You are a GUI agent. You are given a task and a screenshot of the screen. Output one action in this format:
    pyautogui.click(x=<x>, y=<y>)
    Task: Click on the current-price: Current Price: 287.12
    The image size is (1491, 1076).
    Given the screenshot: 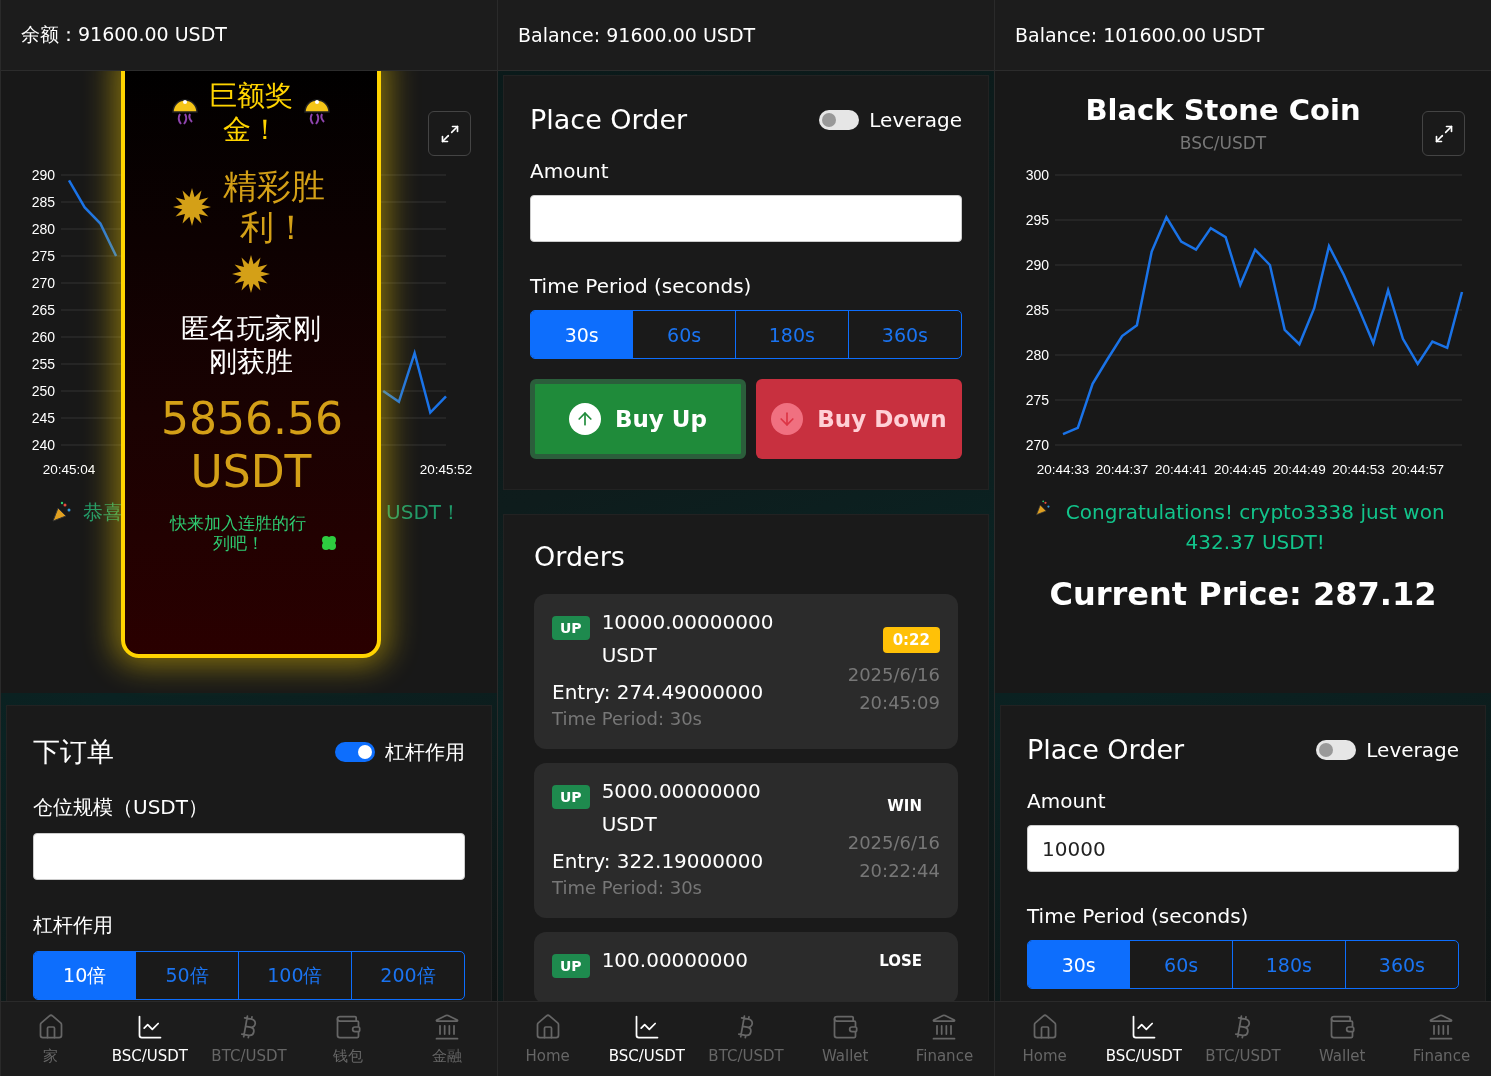 What is the action you would take?
    pyautogui.click(x=1243, y=594)
    